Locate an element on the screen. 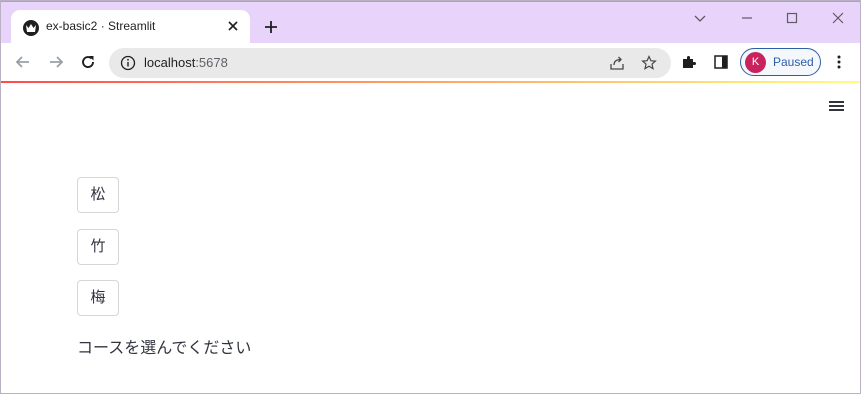 The image size is (861, 394). profile-button: K Paused is located at coordinates (780, 62).